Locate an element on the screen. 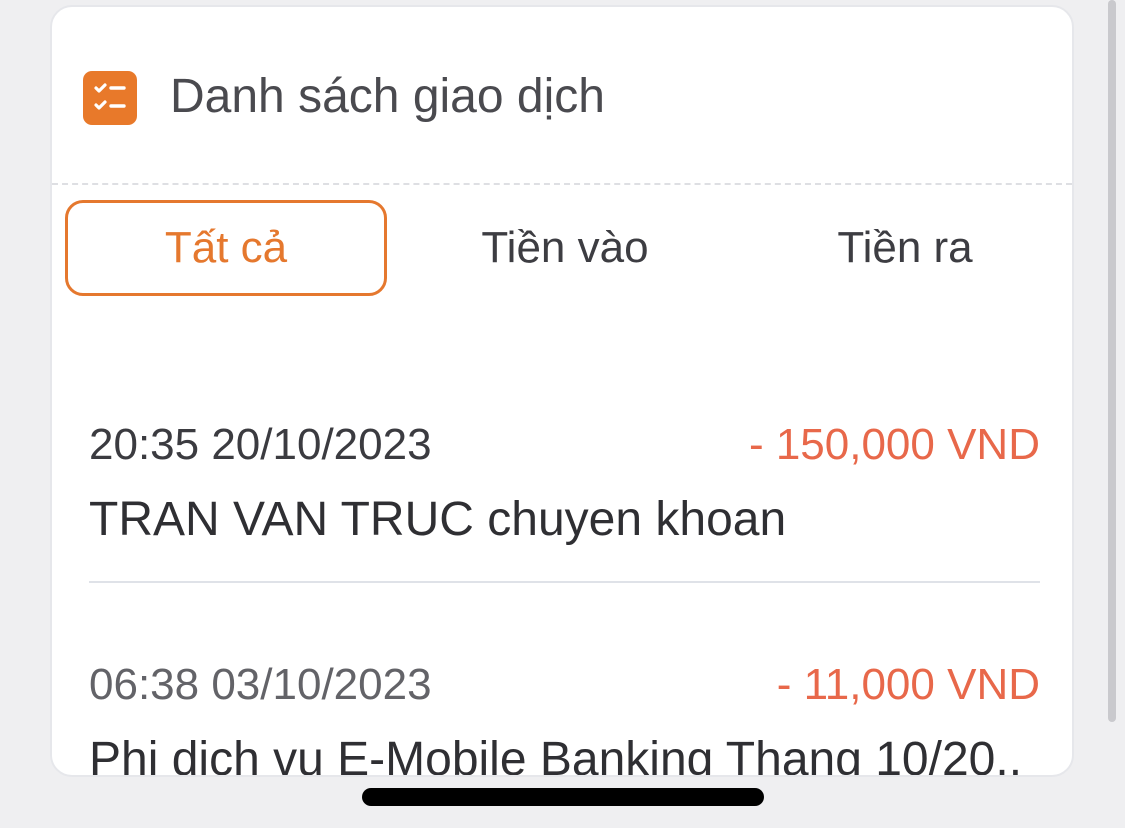 The image size is (1125, 828). tab-incoming: Tiền vào is located at coordinates (565, 248).